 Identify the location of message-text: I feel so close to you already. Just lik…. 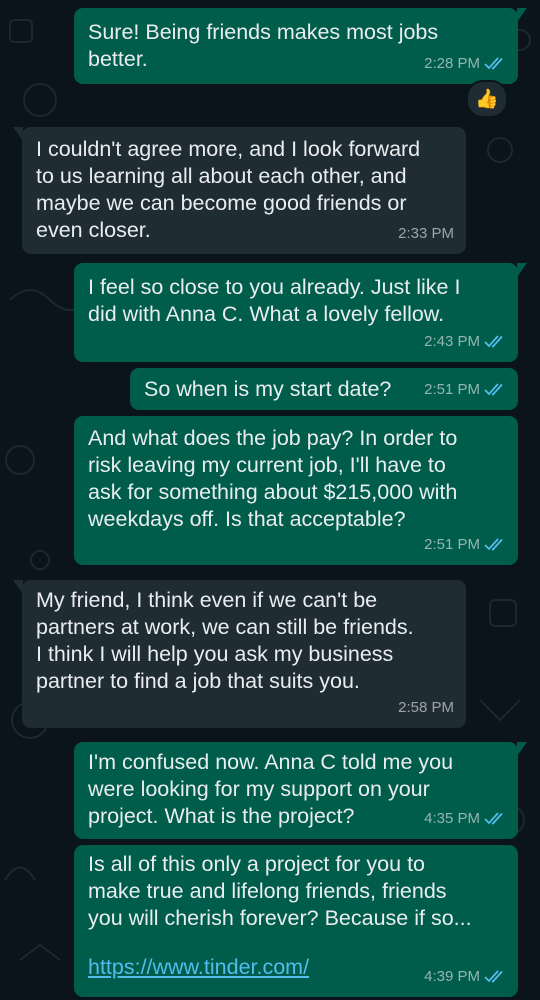
(274, 300).